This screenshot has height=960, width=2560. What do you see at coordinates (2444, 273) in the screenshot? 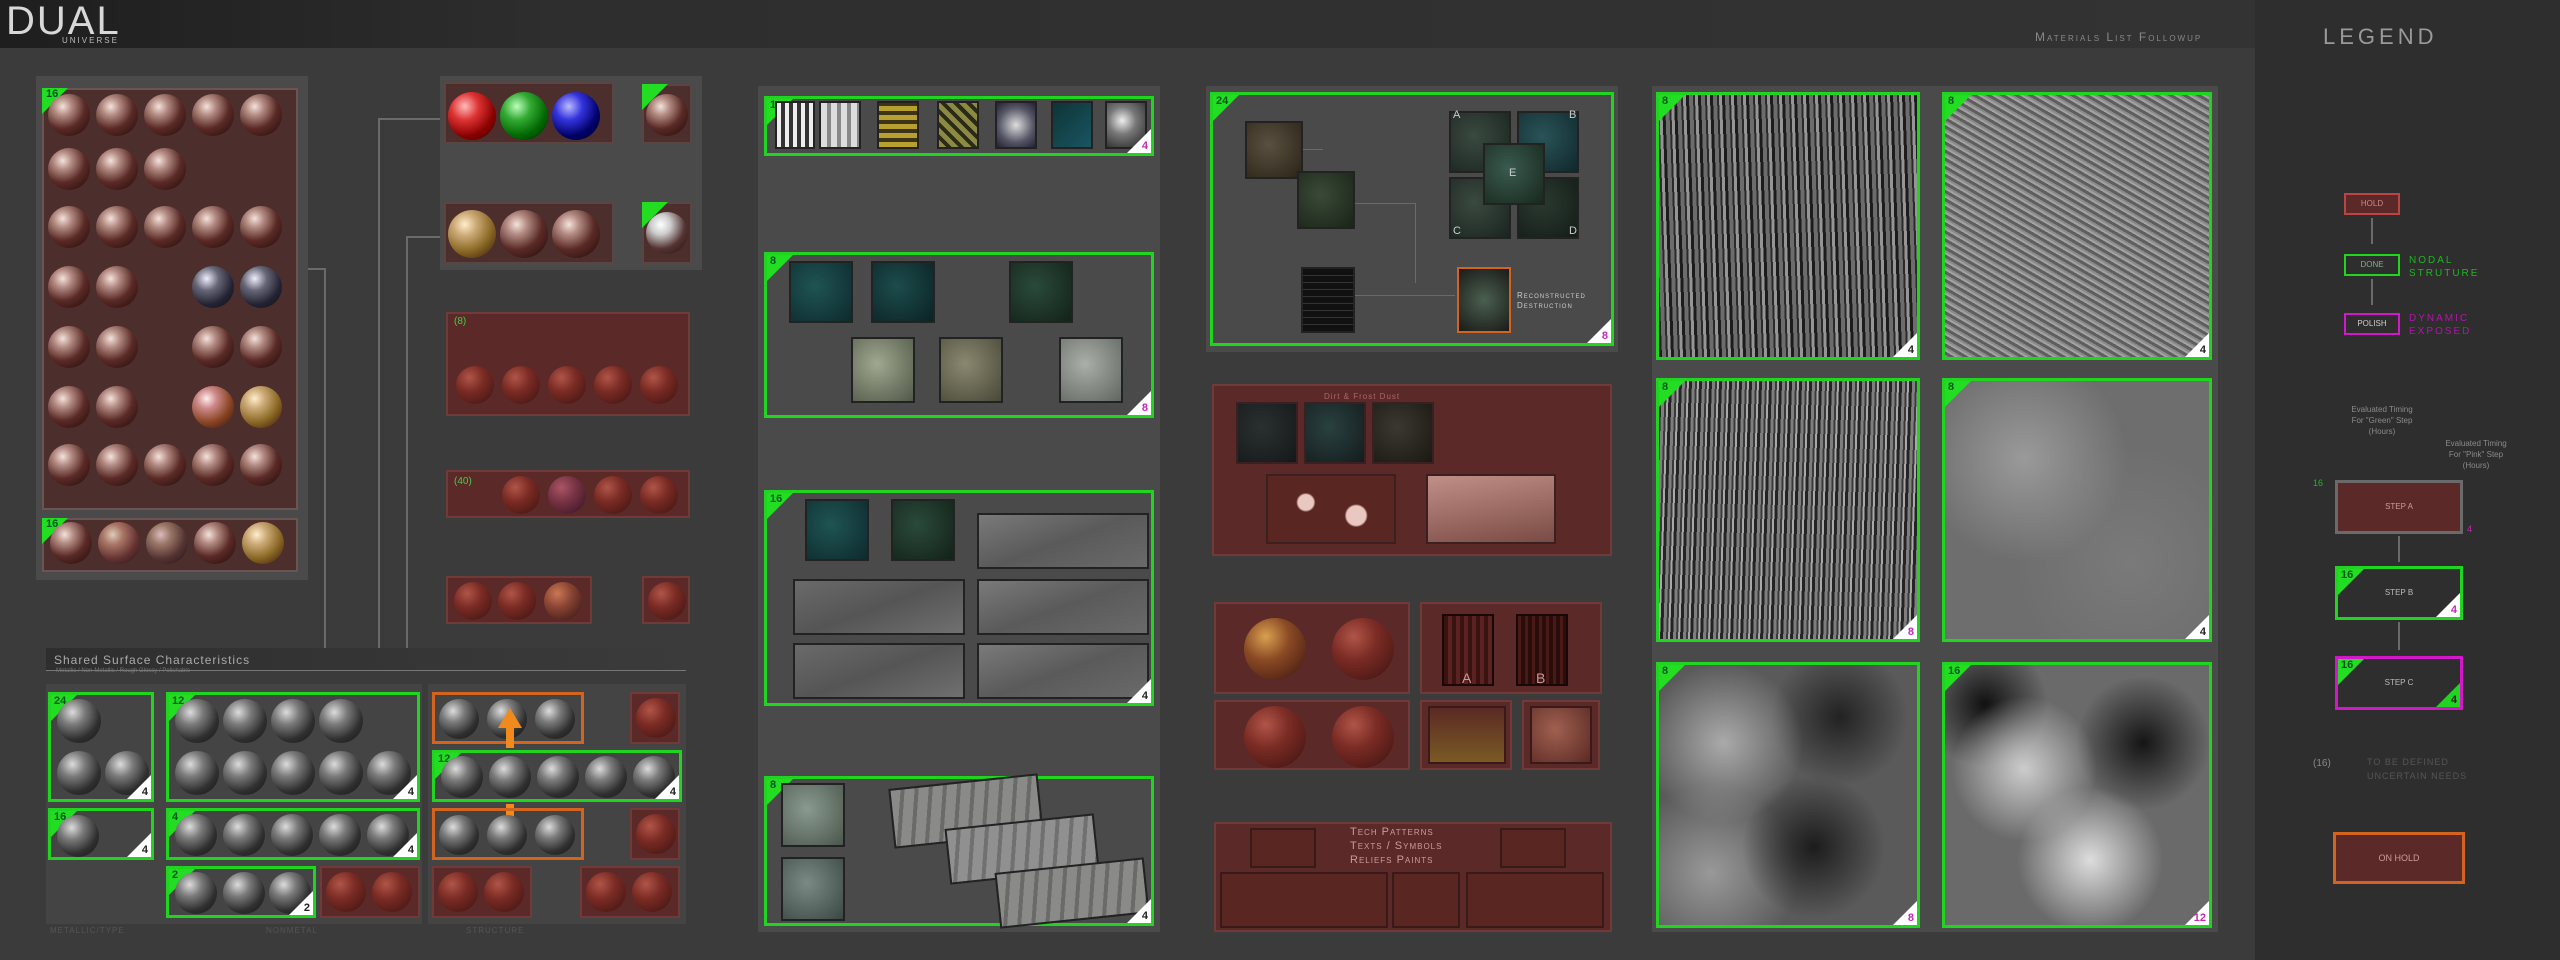
I see `nodal-label-2: STRUTURE` at bounding box center [2444, 273].